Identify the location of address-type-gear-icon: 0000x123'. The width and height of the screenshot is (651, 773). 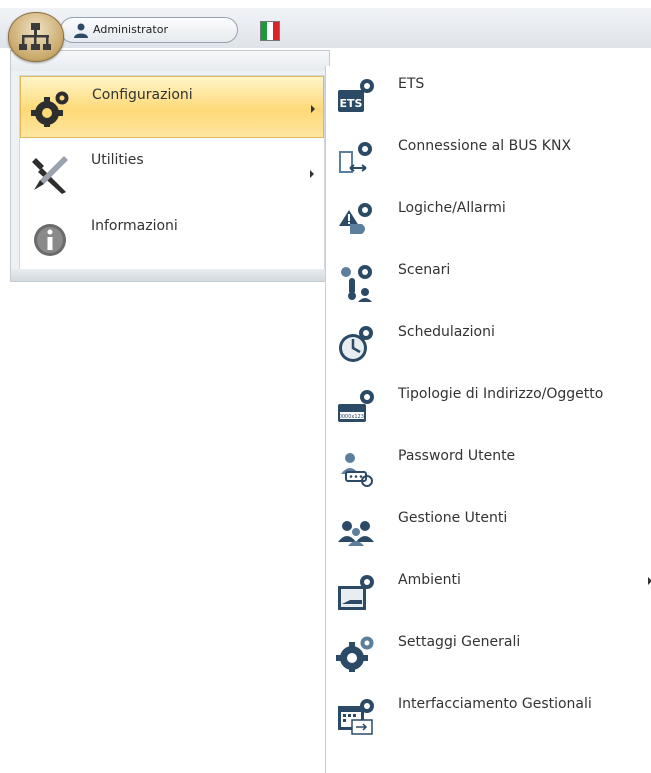
(356, 406).